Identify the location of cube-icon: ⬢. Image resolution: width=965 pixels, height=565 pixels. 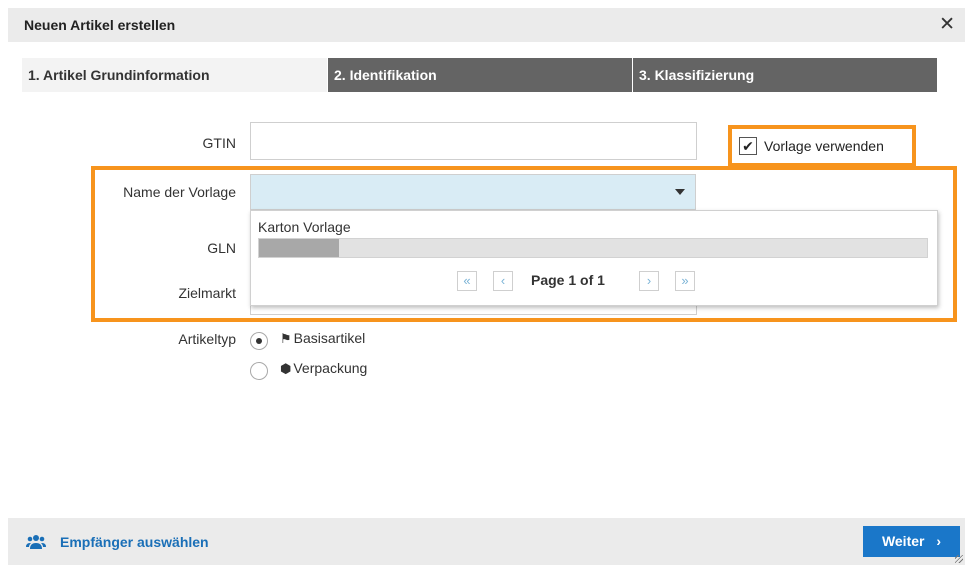
(286, 368).